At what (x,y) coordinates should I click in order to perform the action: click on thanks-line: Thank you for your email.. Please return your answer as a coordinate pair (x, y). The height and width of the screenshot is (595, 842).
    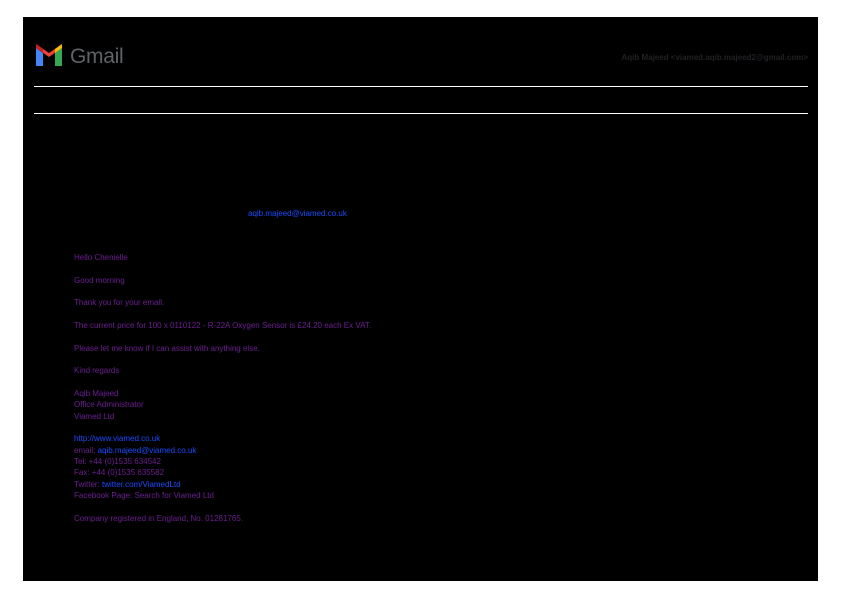
    Looking at the image, I should click on (119, 303).